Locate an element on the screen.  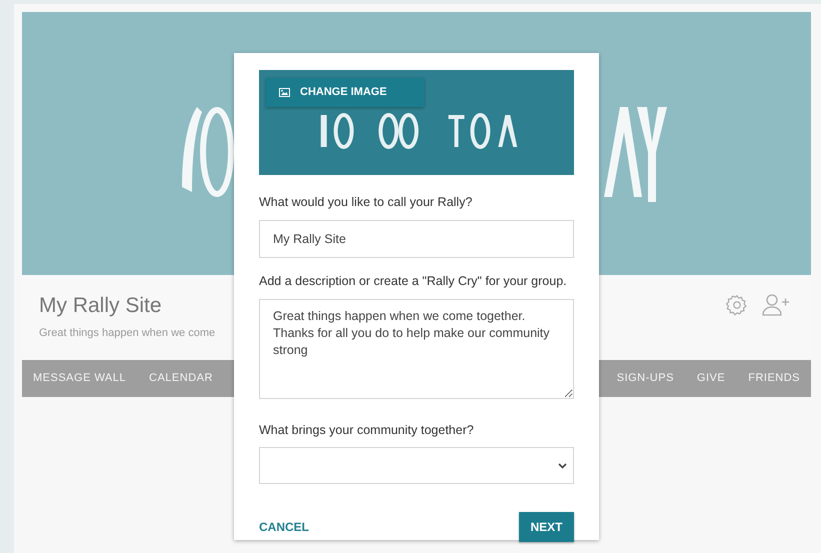
site-title: My Rally Site is located at coordinates (101, 306).